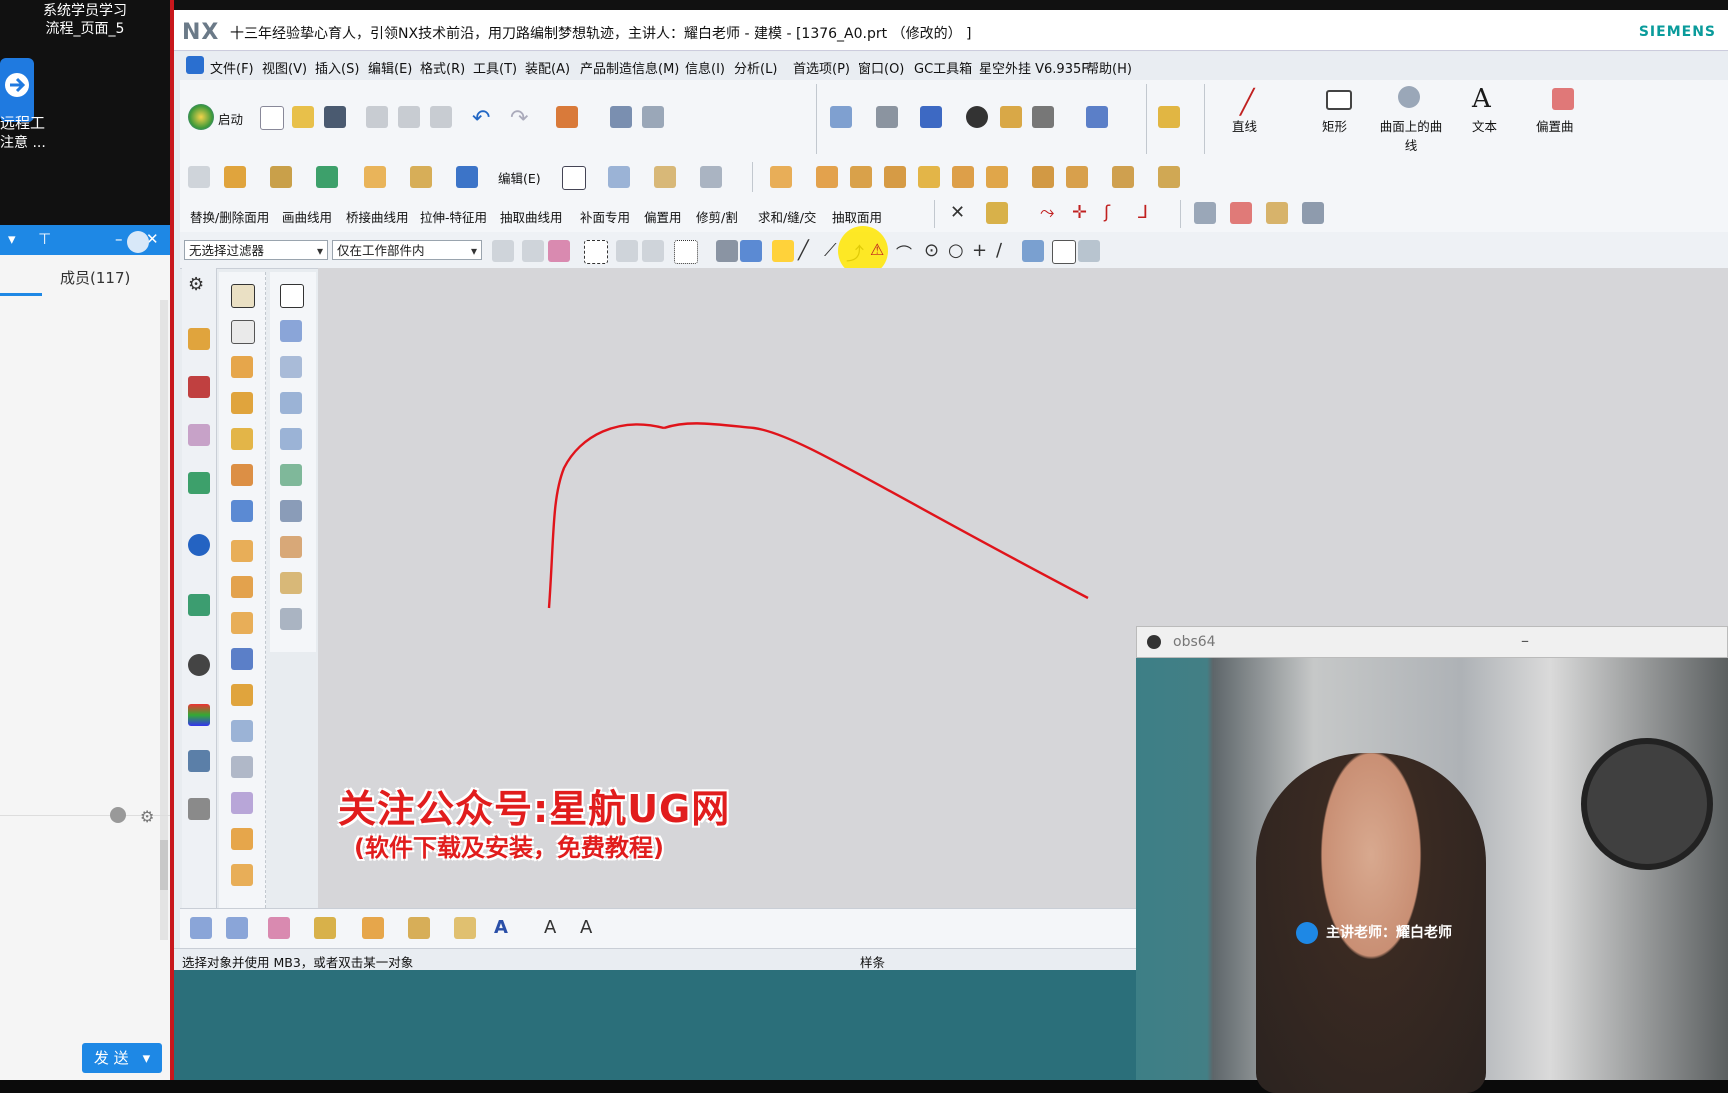  What do you see at coordinates (1123, 177) in the screenshot?
I see `box-resize-icon` at bounding box center [1123, 177].